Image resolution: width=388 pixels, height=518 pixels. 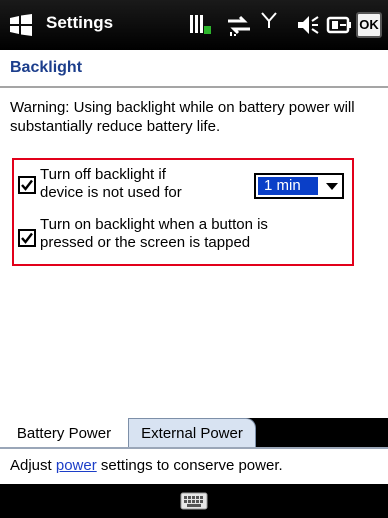 What do you see at coordinates (27, 238) in the screenshot?
I see `turn-on-backlight-checkbox` at bounding box center [27, 238].